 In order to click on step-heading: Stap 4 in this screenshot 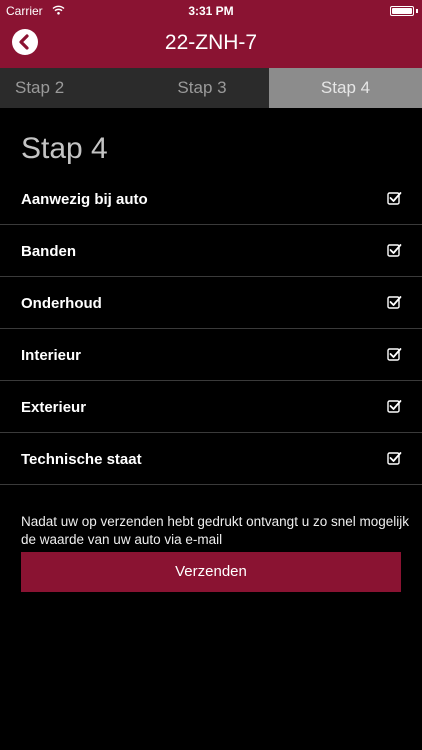, I will do `click(64, 148)`.